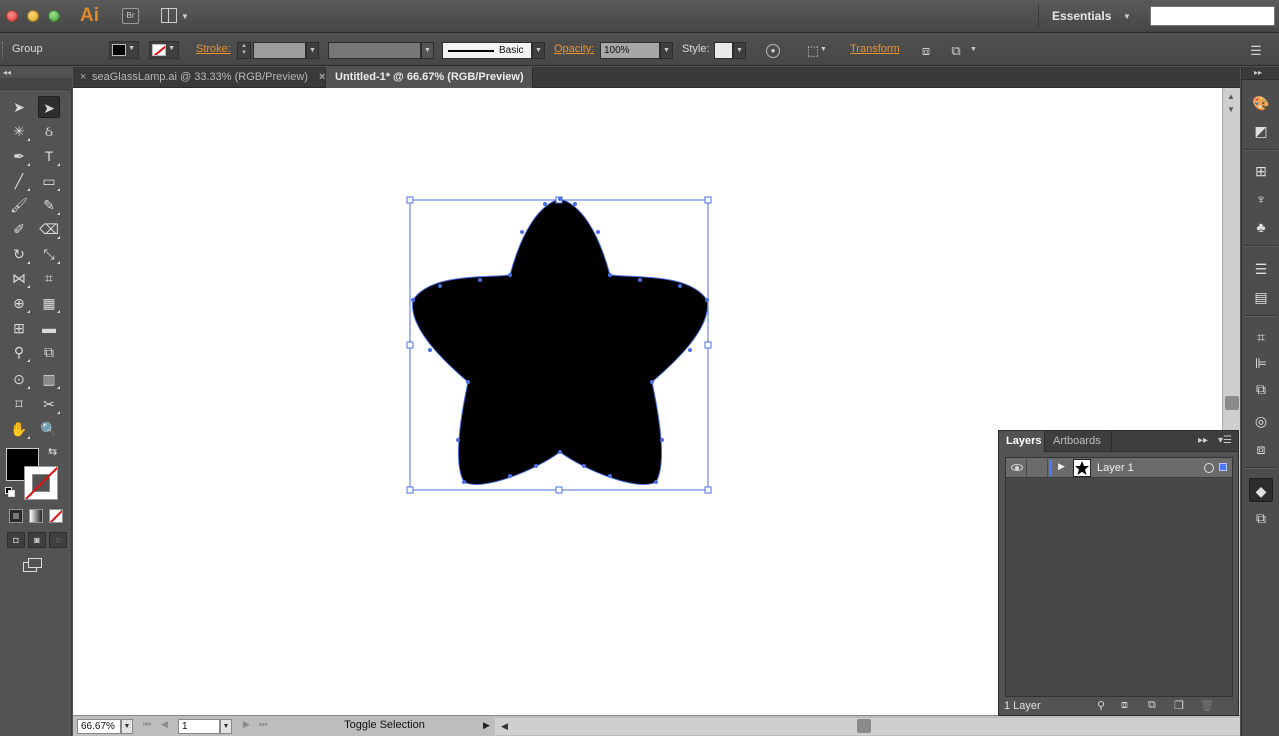 This screenshot has width=1279, height=736. What do you see at coordinates (19, 254) in the screenshot?
I see `rotate-tool-icon: ↻` at bounding box center [19, 254].